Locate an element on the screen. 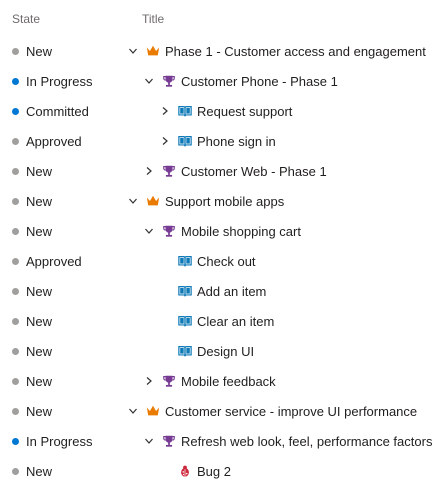 The width and height of the screenshot is (432, 486). title-cell: Add an item is located at coordinates (212, 291).